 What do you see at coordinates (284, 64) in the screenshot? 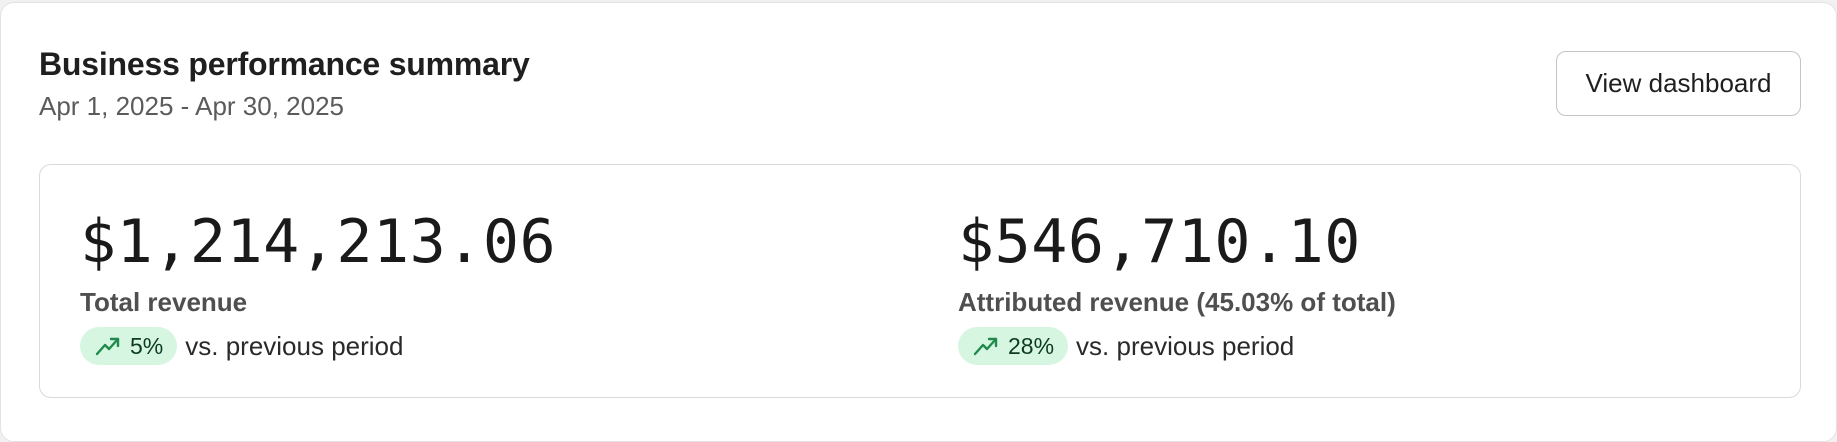
I see `card-title: Business performance summary` at bounding box center [284, 64].